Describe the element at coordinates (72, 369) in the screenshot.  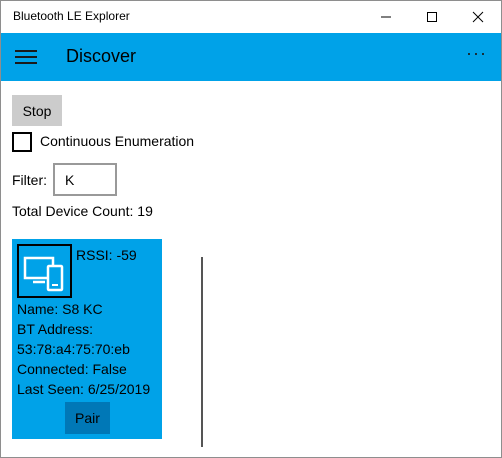
I see `device-connected: Connected: False` at that location.